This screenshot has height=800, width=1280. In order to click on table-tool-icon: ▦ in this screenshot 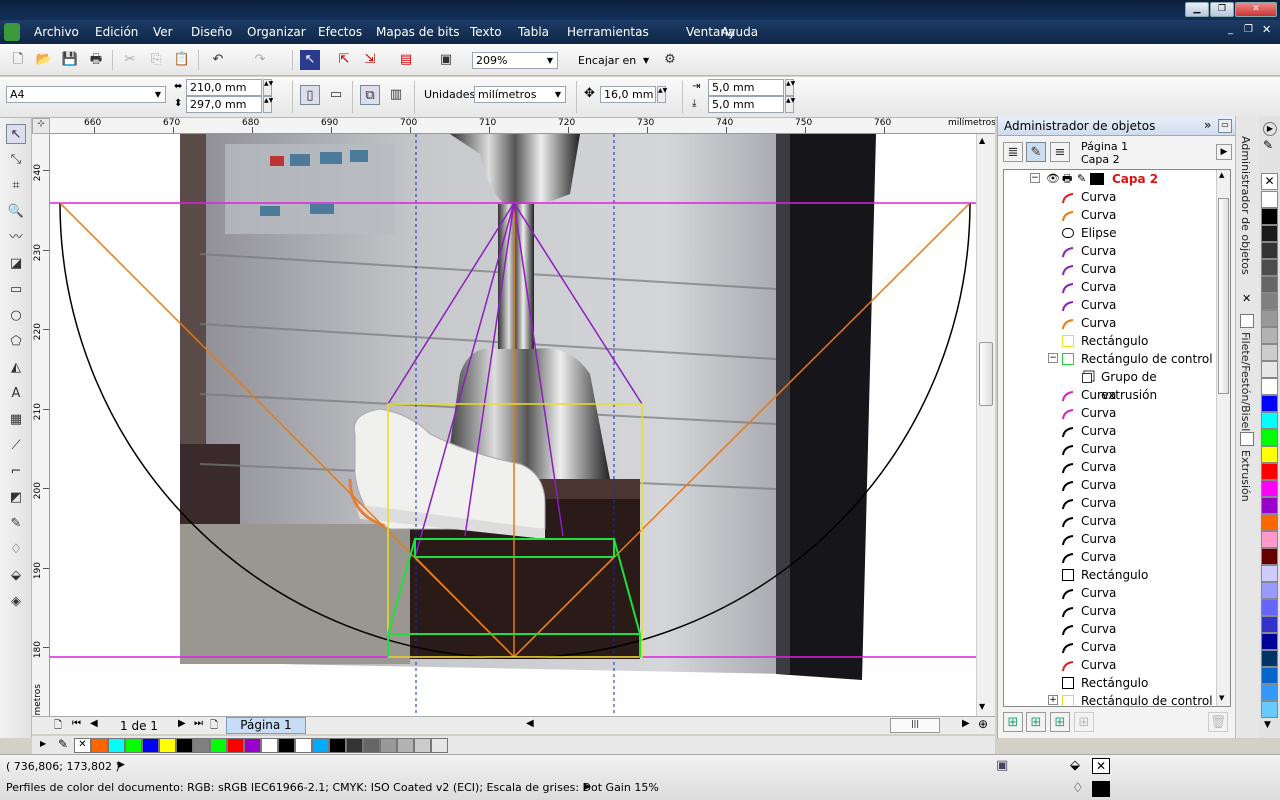, I will do `click(16, 420)`.